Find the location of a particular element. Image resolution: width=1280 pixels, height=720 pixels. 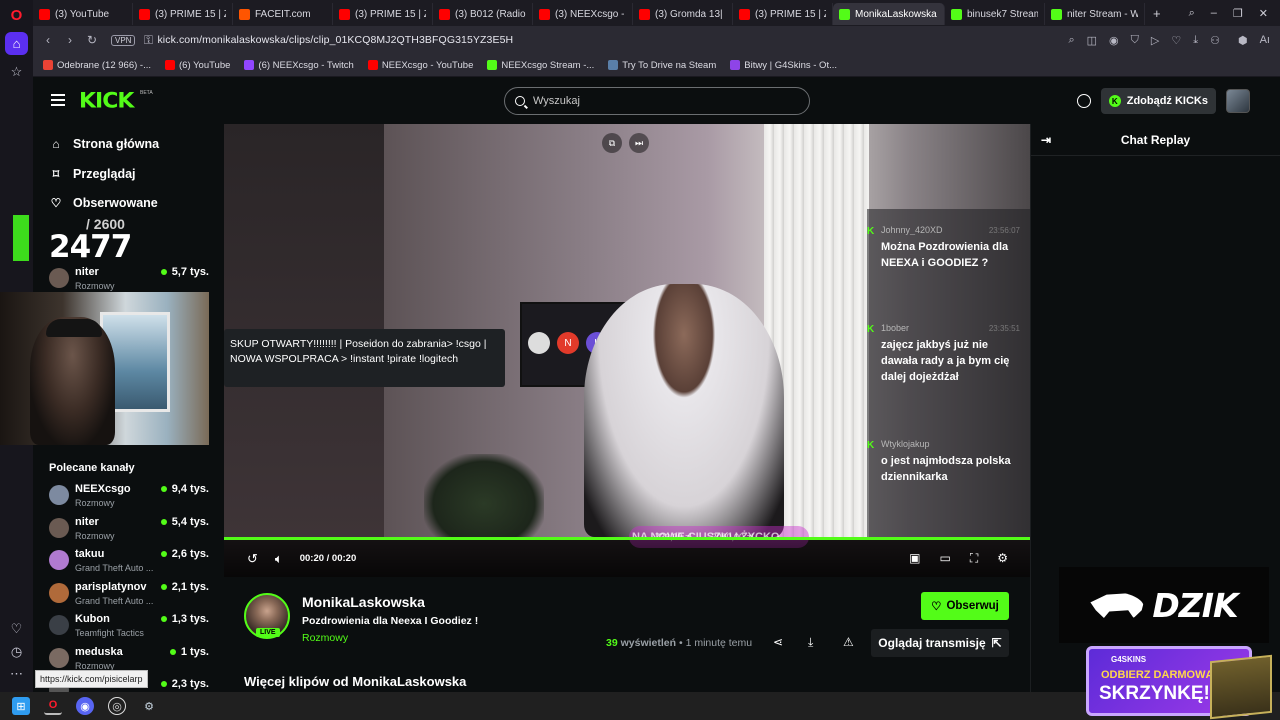

discord-icon: ◉ is located at coordinates (85, 706).